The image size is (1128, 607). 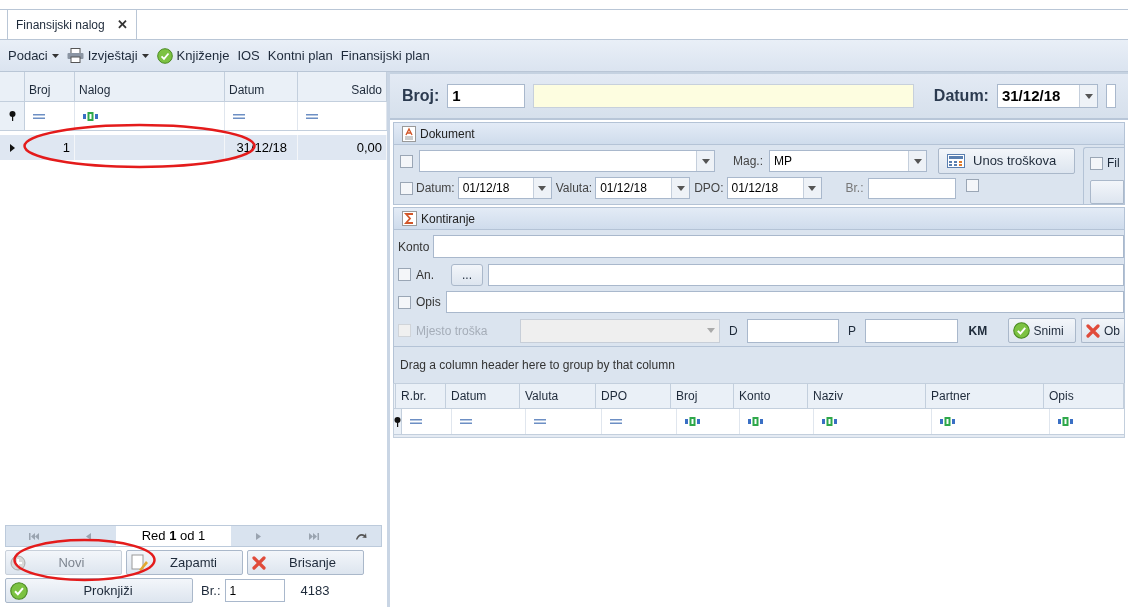 I want to click on action-button: Zapamti, so click(x=184, y=562).